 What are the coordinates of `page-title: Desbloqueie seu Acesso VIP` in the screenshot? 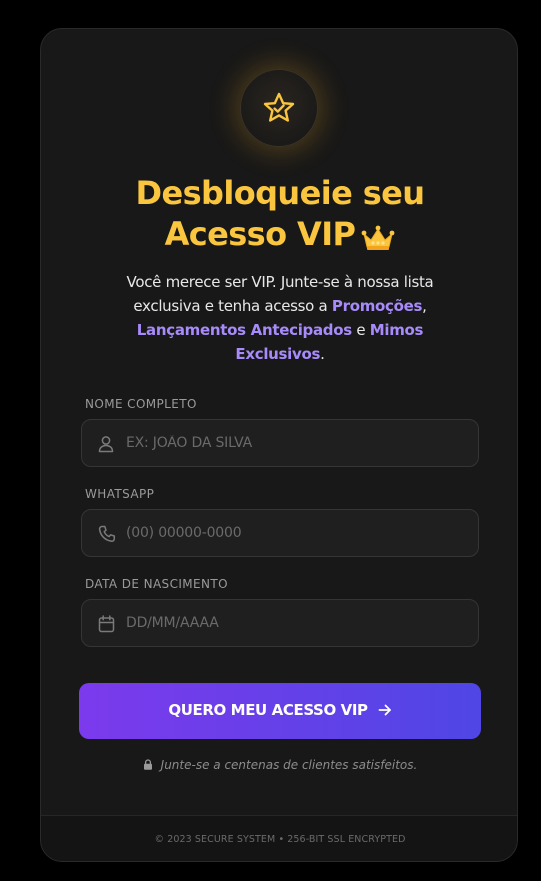 It's located at (279, 217).